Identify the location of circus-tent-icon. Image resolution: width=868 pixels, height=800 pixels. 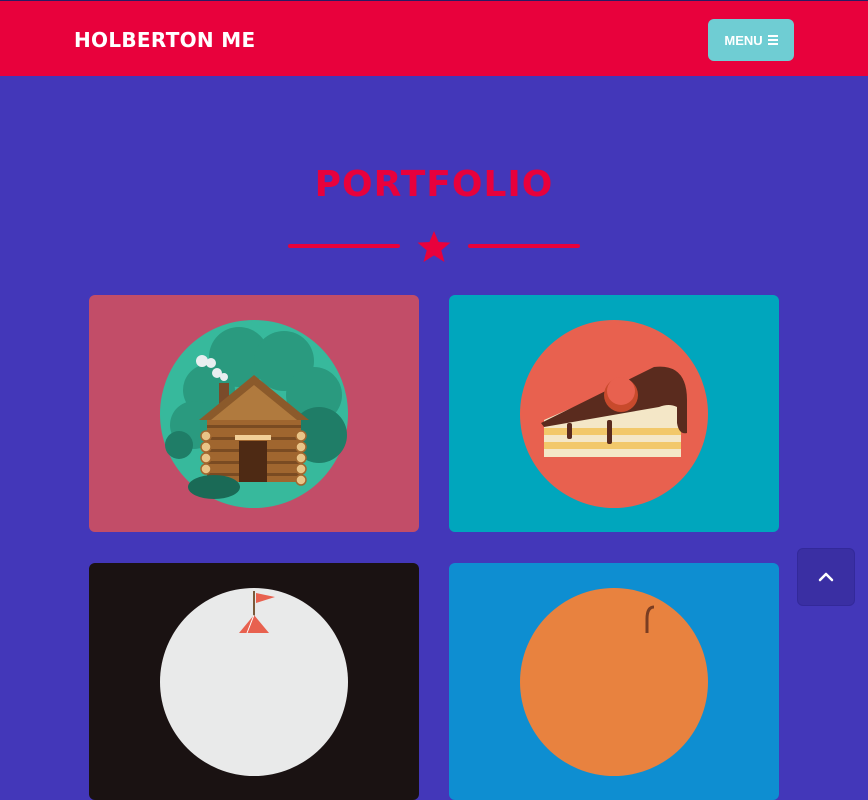
(254, 682).